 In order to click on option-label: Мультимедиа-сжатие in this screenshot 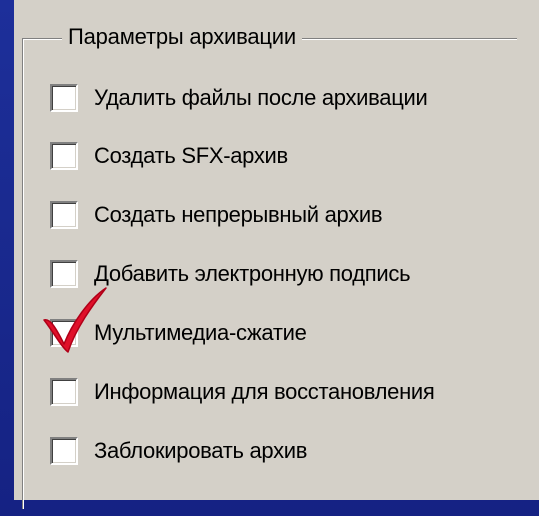, I will do `click(200, 332)`.